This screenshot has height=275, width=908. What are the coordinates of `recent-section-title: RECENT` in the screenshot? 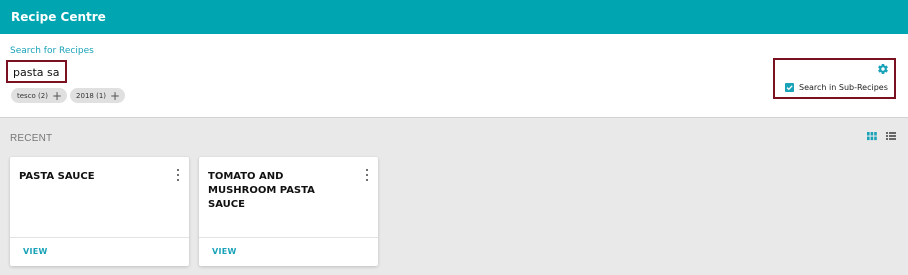 It's located at (31, 138).